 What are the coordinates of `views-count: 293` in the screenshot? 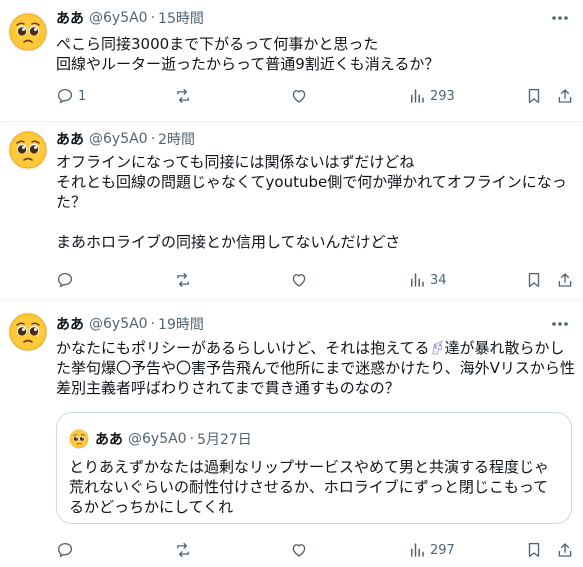 It's located at (442, 96).